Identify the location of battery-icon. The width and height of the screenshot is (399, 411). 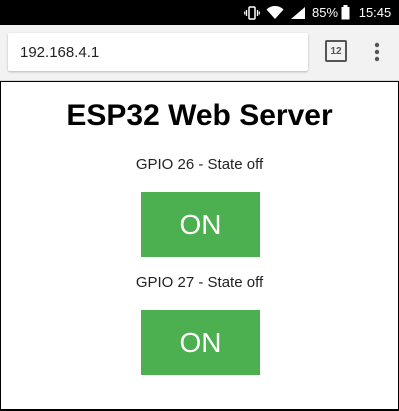
(345, 12).